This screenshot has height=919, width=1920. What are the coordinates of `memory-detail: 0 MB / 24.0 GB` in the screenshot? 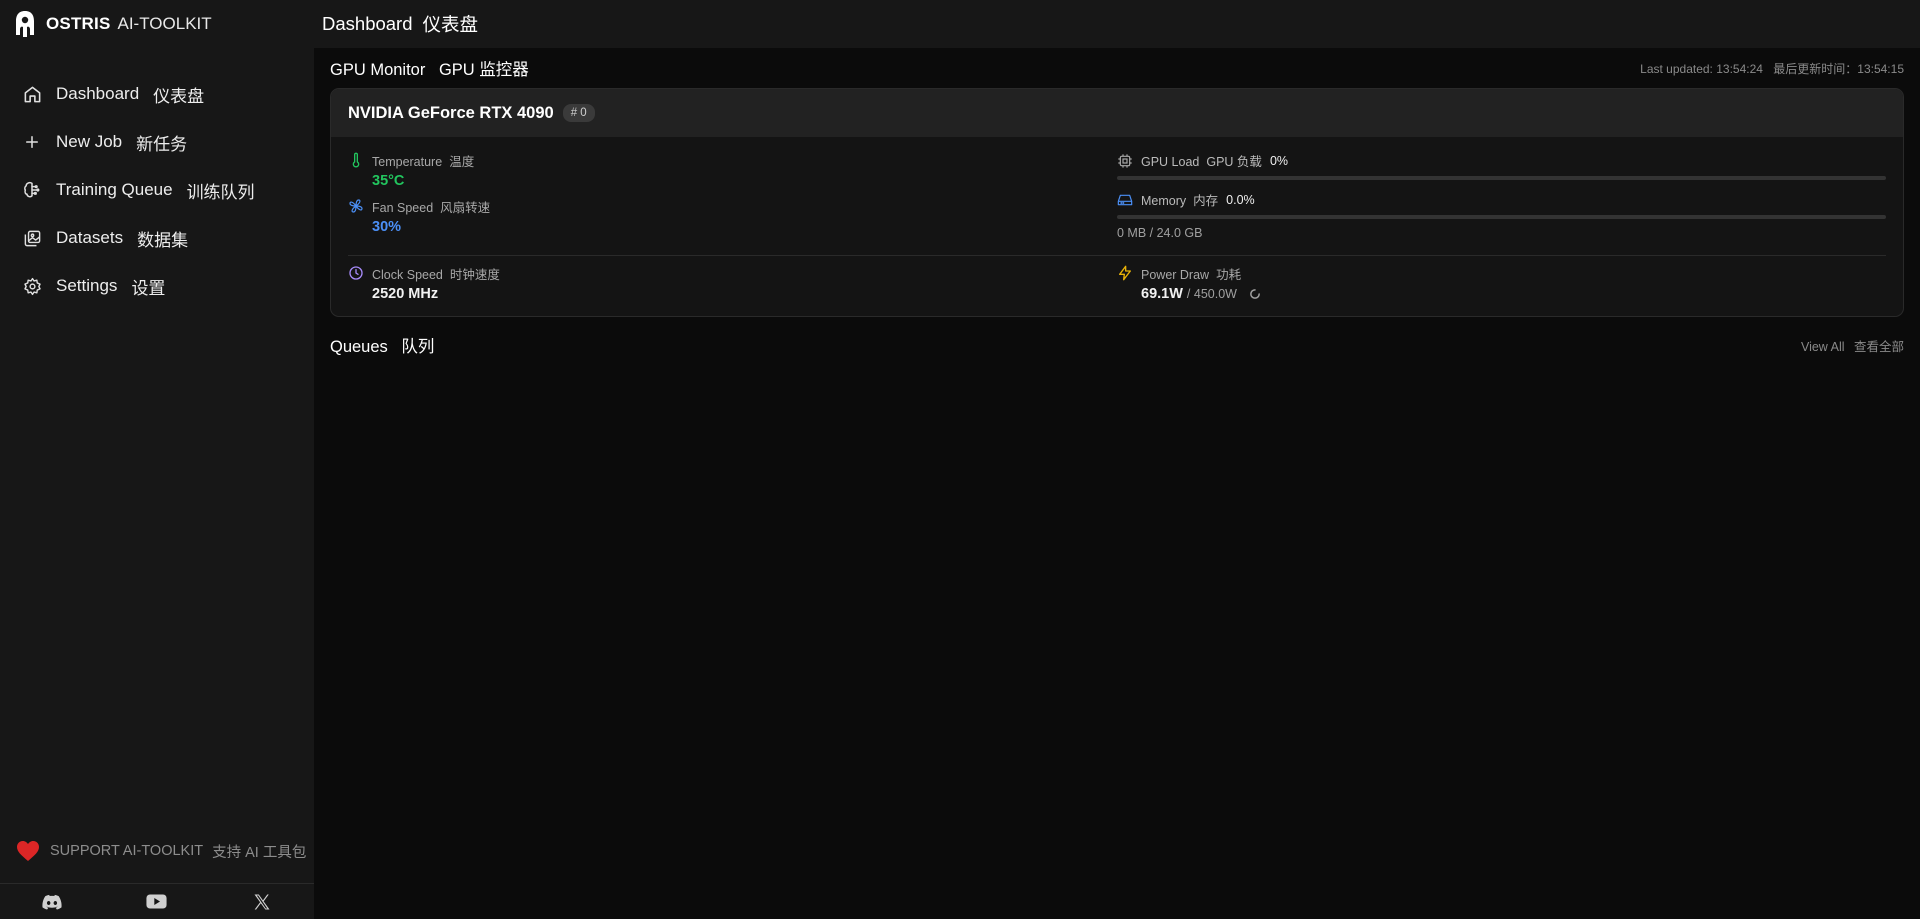 It's located at (1160, 233).